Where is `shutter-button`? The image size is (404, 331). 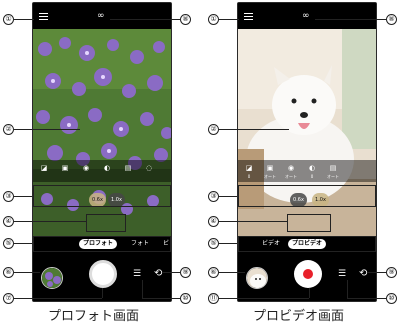 shutter-button is located at coordinates (103, 274).